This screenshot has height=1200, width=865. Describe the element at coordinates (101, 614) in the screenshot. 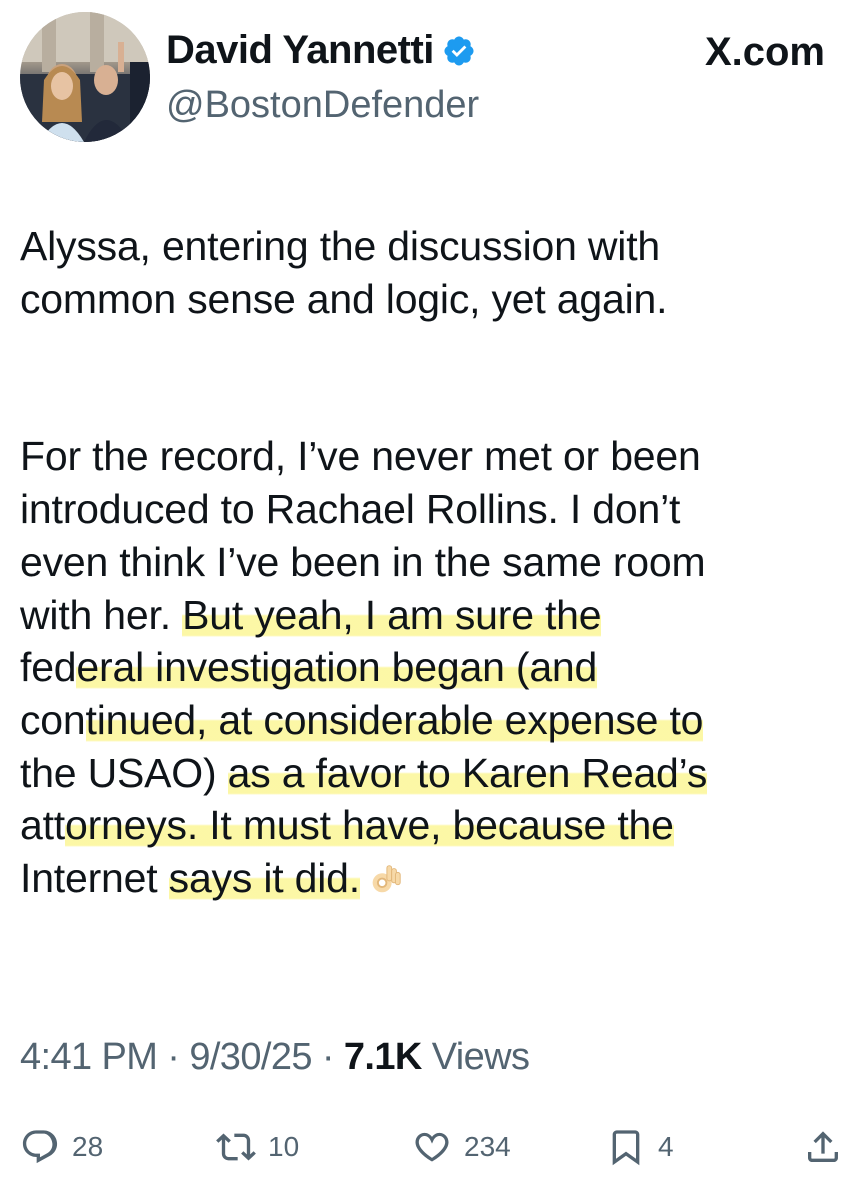

I see `tweet-text-segment: with her.` at that location.